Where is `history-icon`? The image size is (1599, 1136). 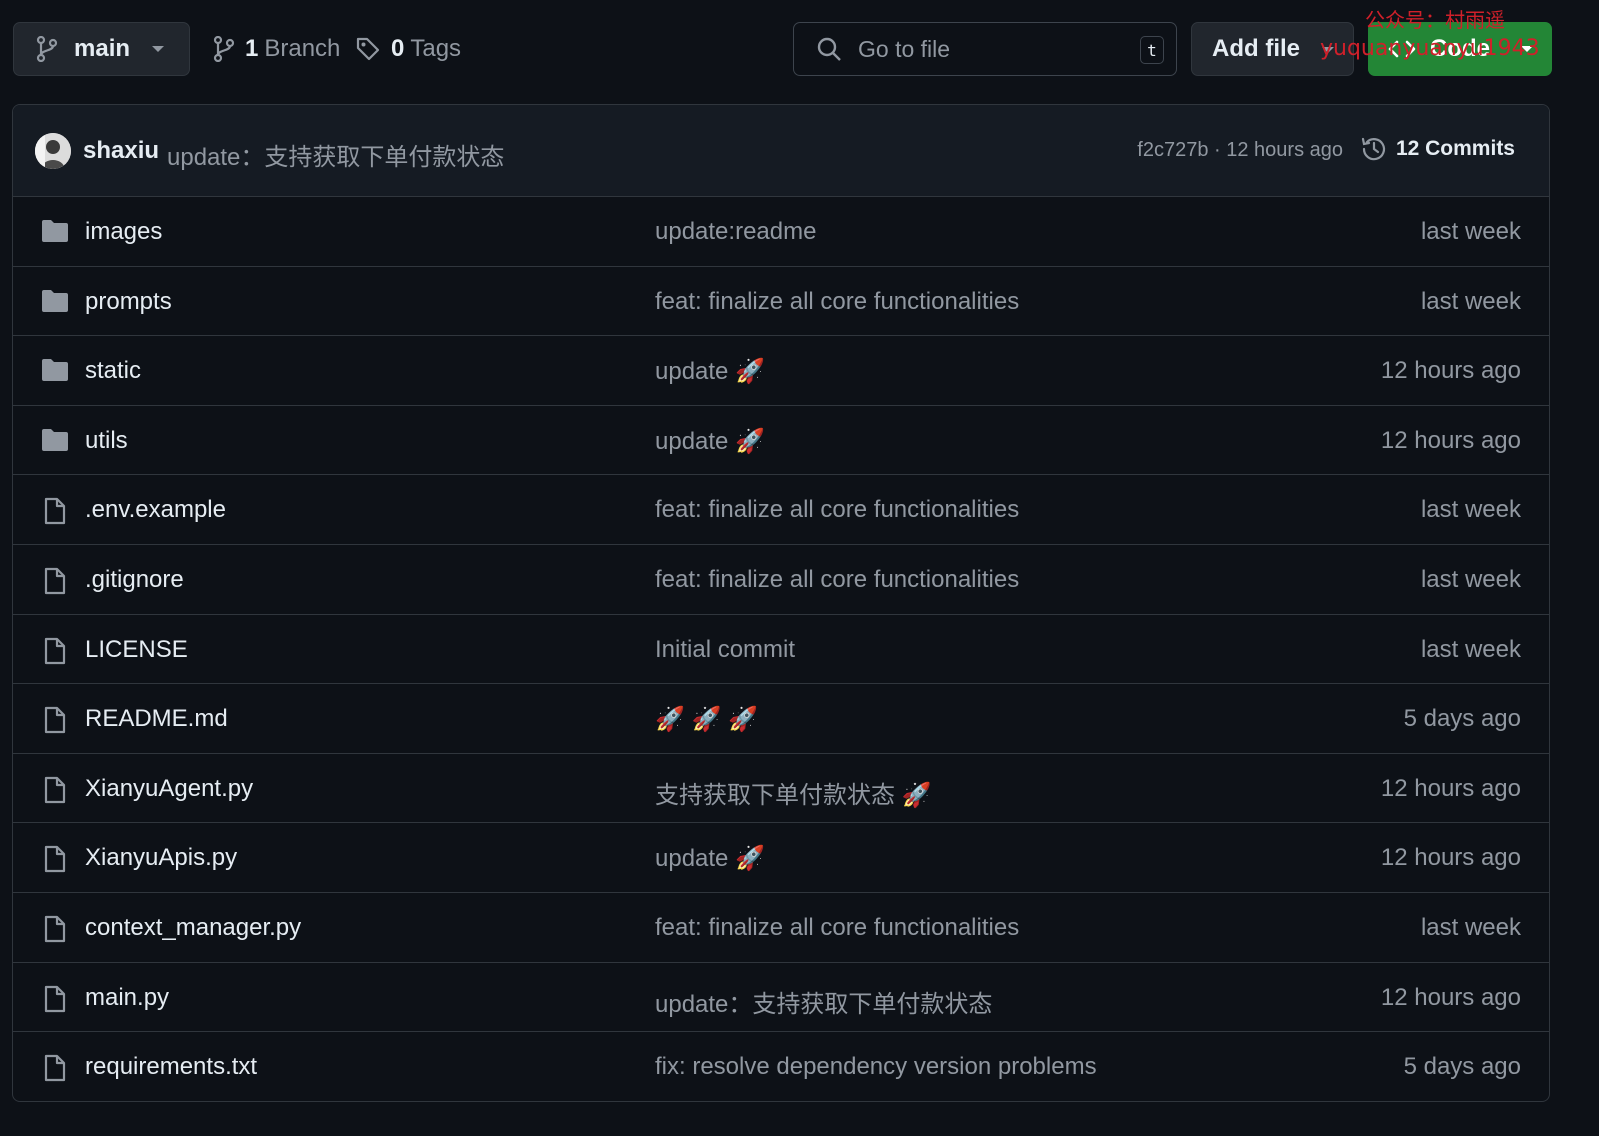
history-icon is located at coordinates (1374, 149).